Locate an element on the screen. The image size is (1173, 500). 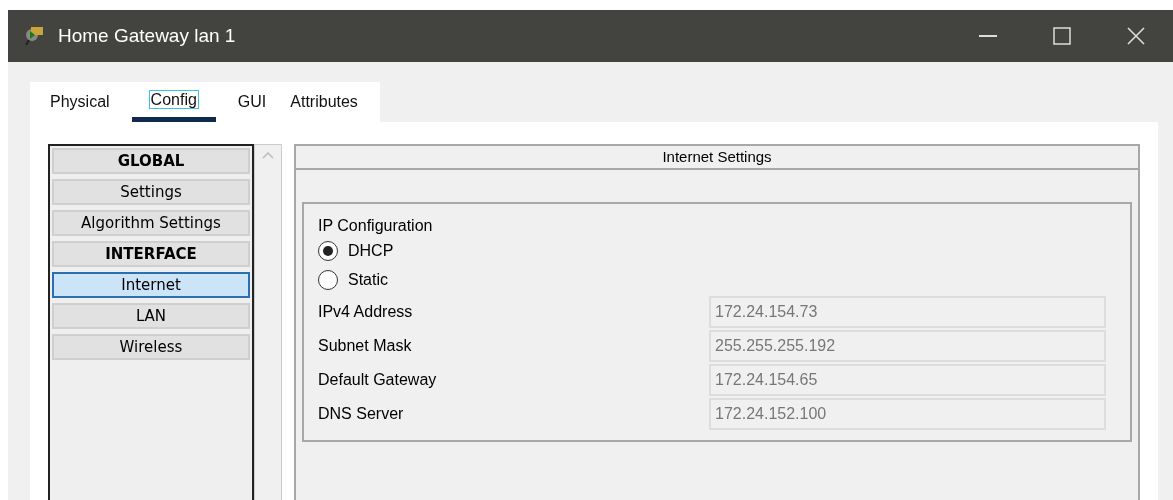
panel-title: Internet Settings is located at coordinates (717, 158).